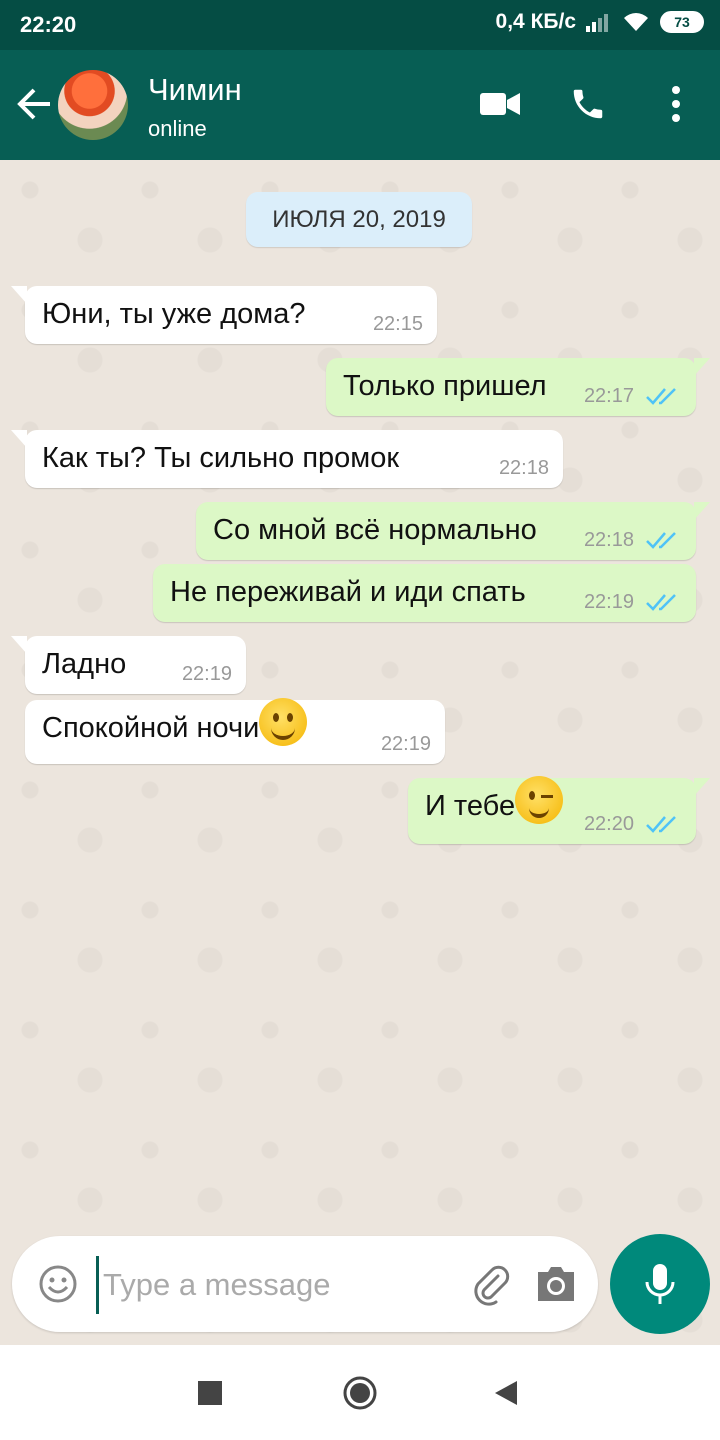  What do you see at coordinates (84, 664) in the screenshot?
I see `message-text: Ладно` at bounding box center [84, 664].